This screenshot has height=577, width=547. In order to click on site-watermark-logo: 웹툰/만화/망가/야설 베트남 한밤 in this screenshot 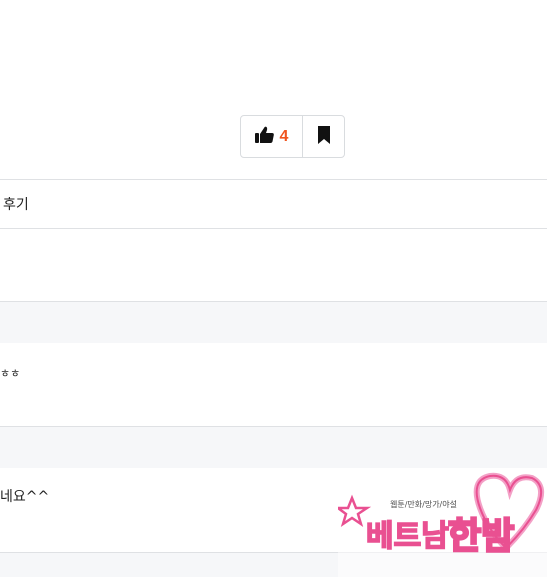, I will do `click(440, 522)`.